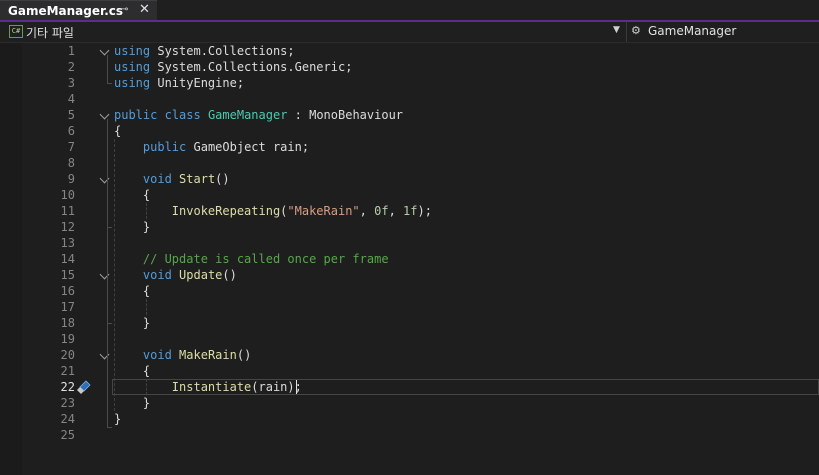  What do you see at coordinates (396, 211) in the screenshot?
I see `code-token: ,` at bounding box center [396, 211].